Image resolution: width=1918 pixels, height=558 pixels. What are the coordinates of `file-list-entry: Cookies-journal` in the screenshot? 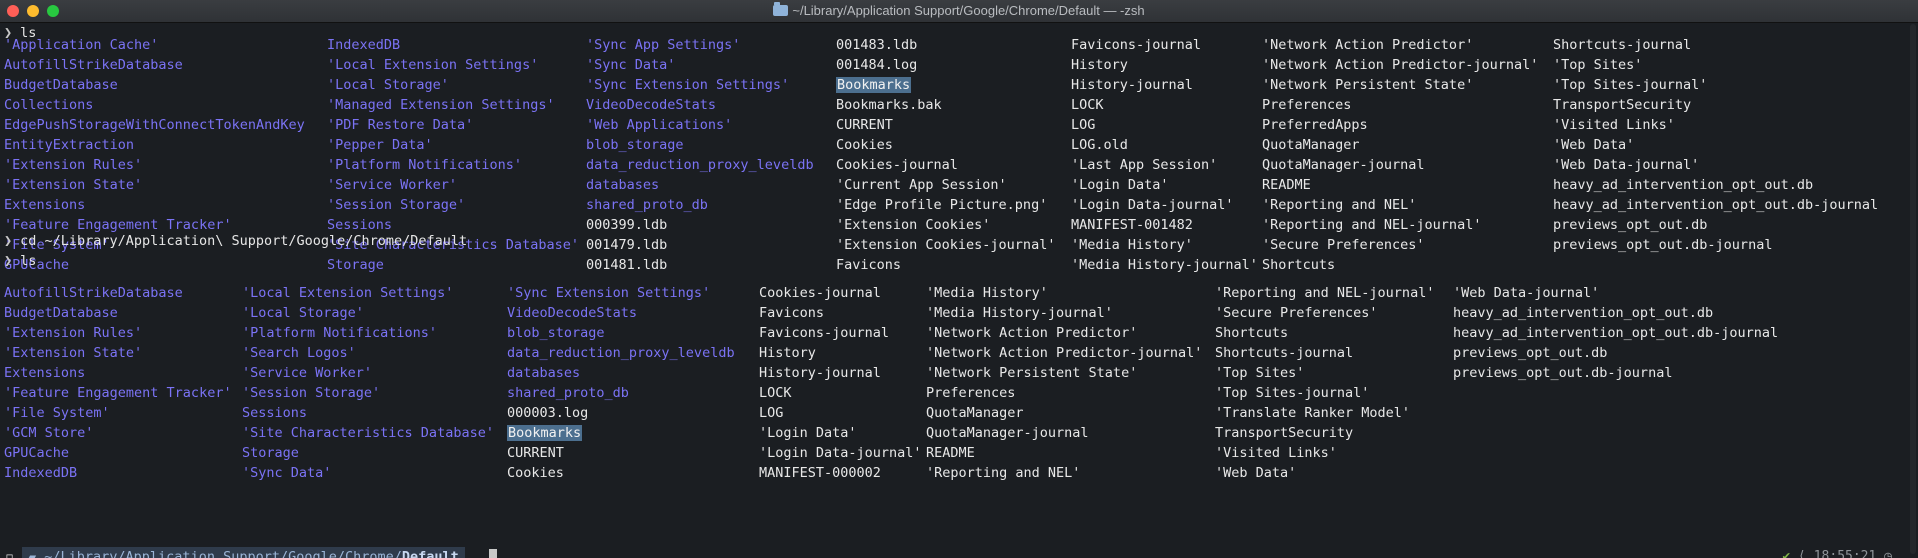 It's located at (820, 293).